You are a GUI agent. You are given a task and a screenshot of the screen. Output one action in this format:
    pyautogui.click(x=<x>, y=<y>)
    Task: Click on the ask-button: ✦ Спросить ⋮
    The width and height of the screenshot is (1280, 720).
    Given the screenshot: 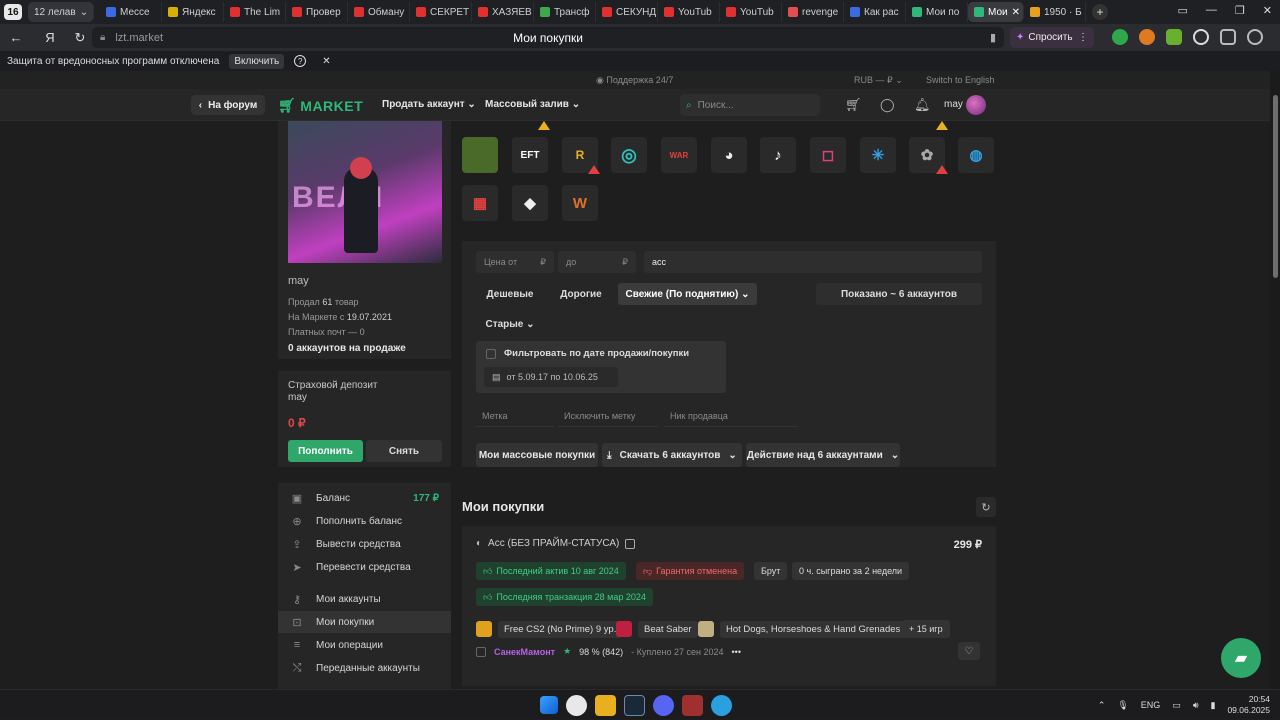 What is the action you would take?
    pyautogui.click(x=1052, y=37)
    